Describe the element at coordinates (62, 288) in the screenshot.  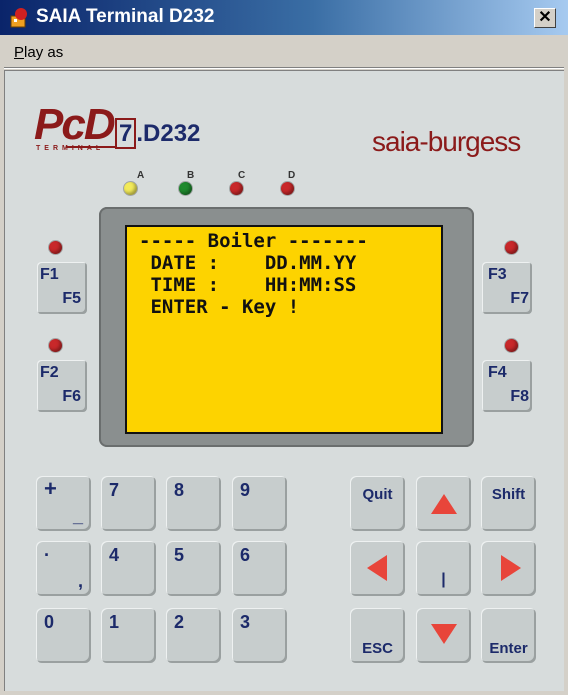
I see `f1-key: F1 F5` at that location.